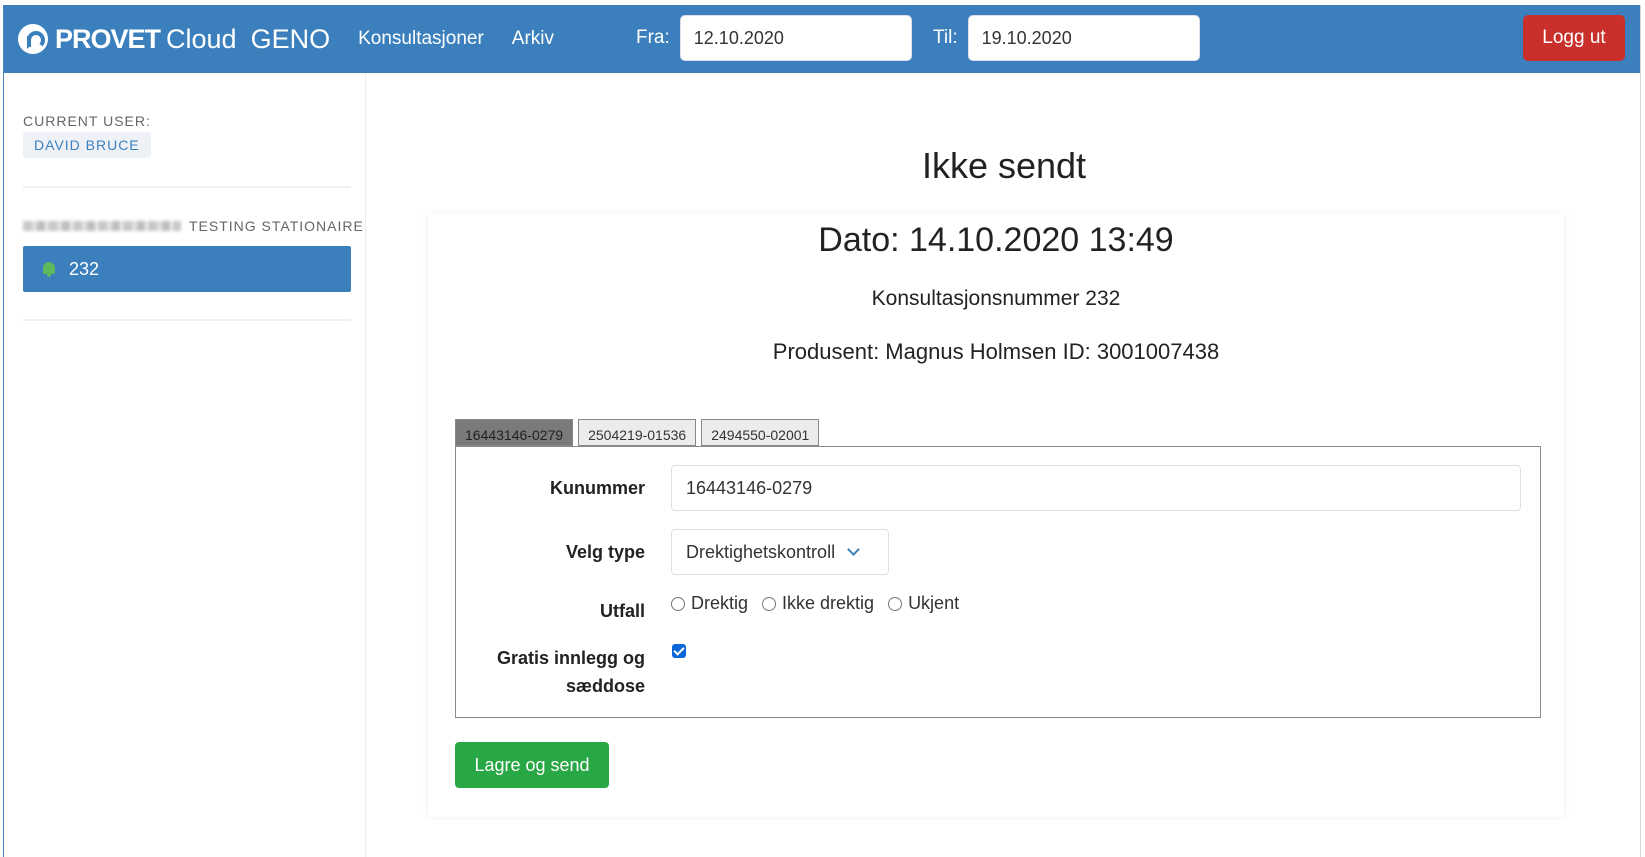 The height and width of the screenshot is (857, 1645). Describe the element at coordinates (945, 37) in the screenshot. I see `date-to-label: Til:` at that location.